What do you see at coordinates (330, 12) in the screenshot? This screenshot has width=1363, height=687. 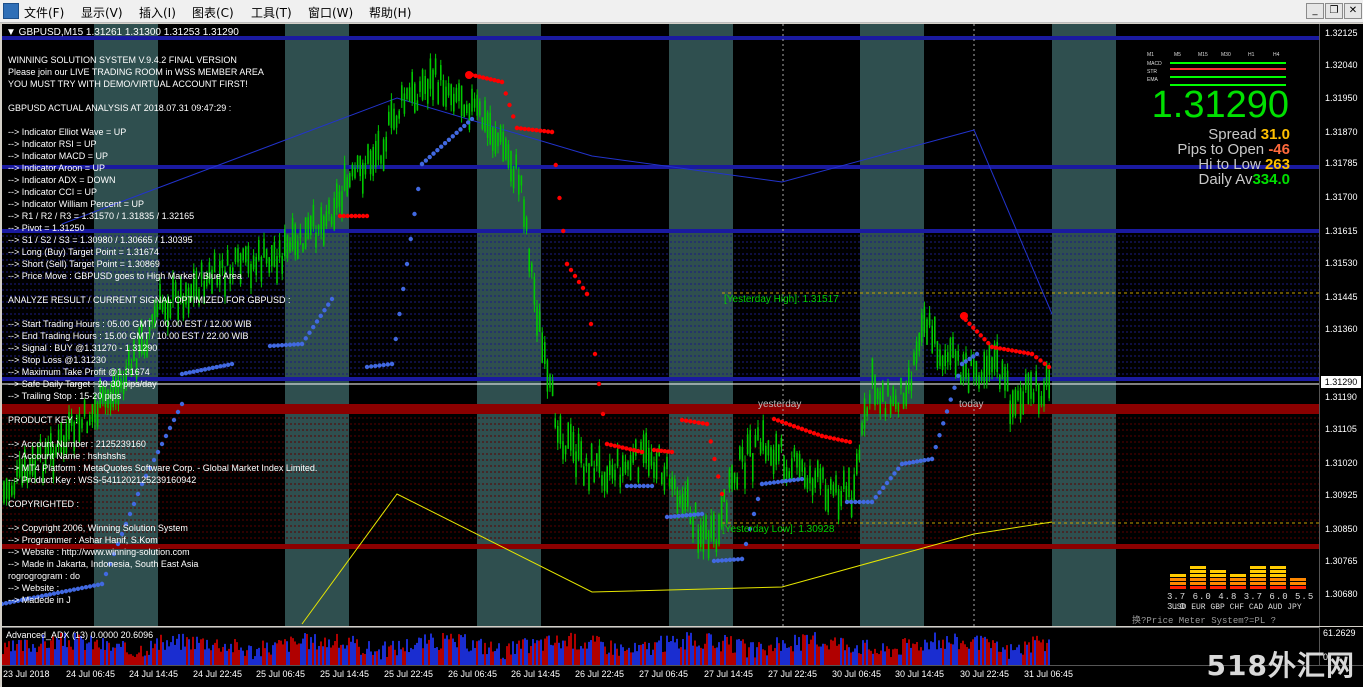 I see `menu-window: 窗口(W)` at bounding box center [330, 12].